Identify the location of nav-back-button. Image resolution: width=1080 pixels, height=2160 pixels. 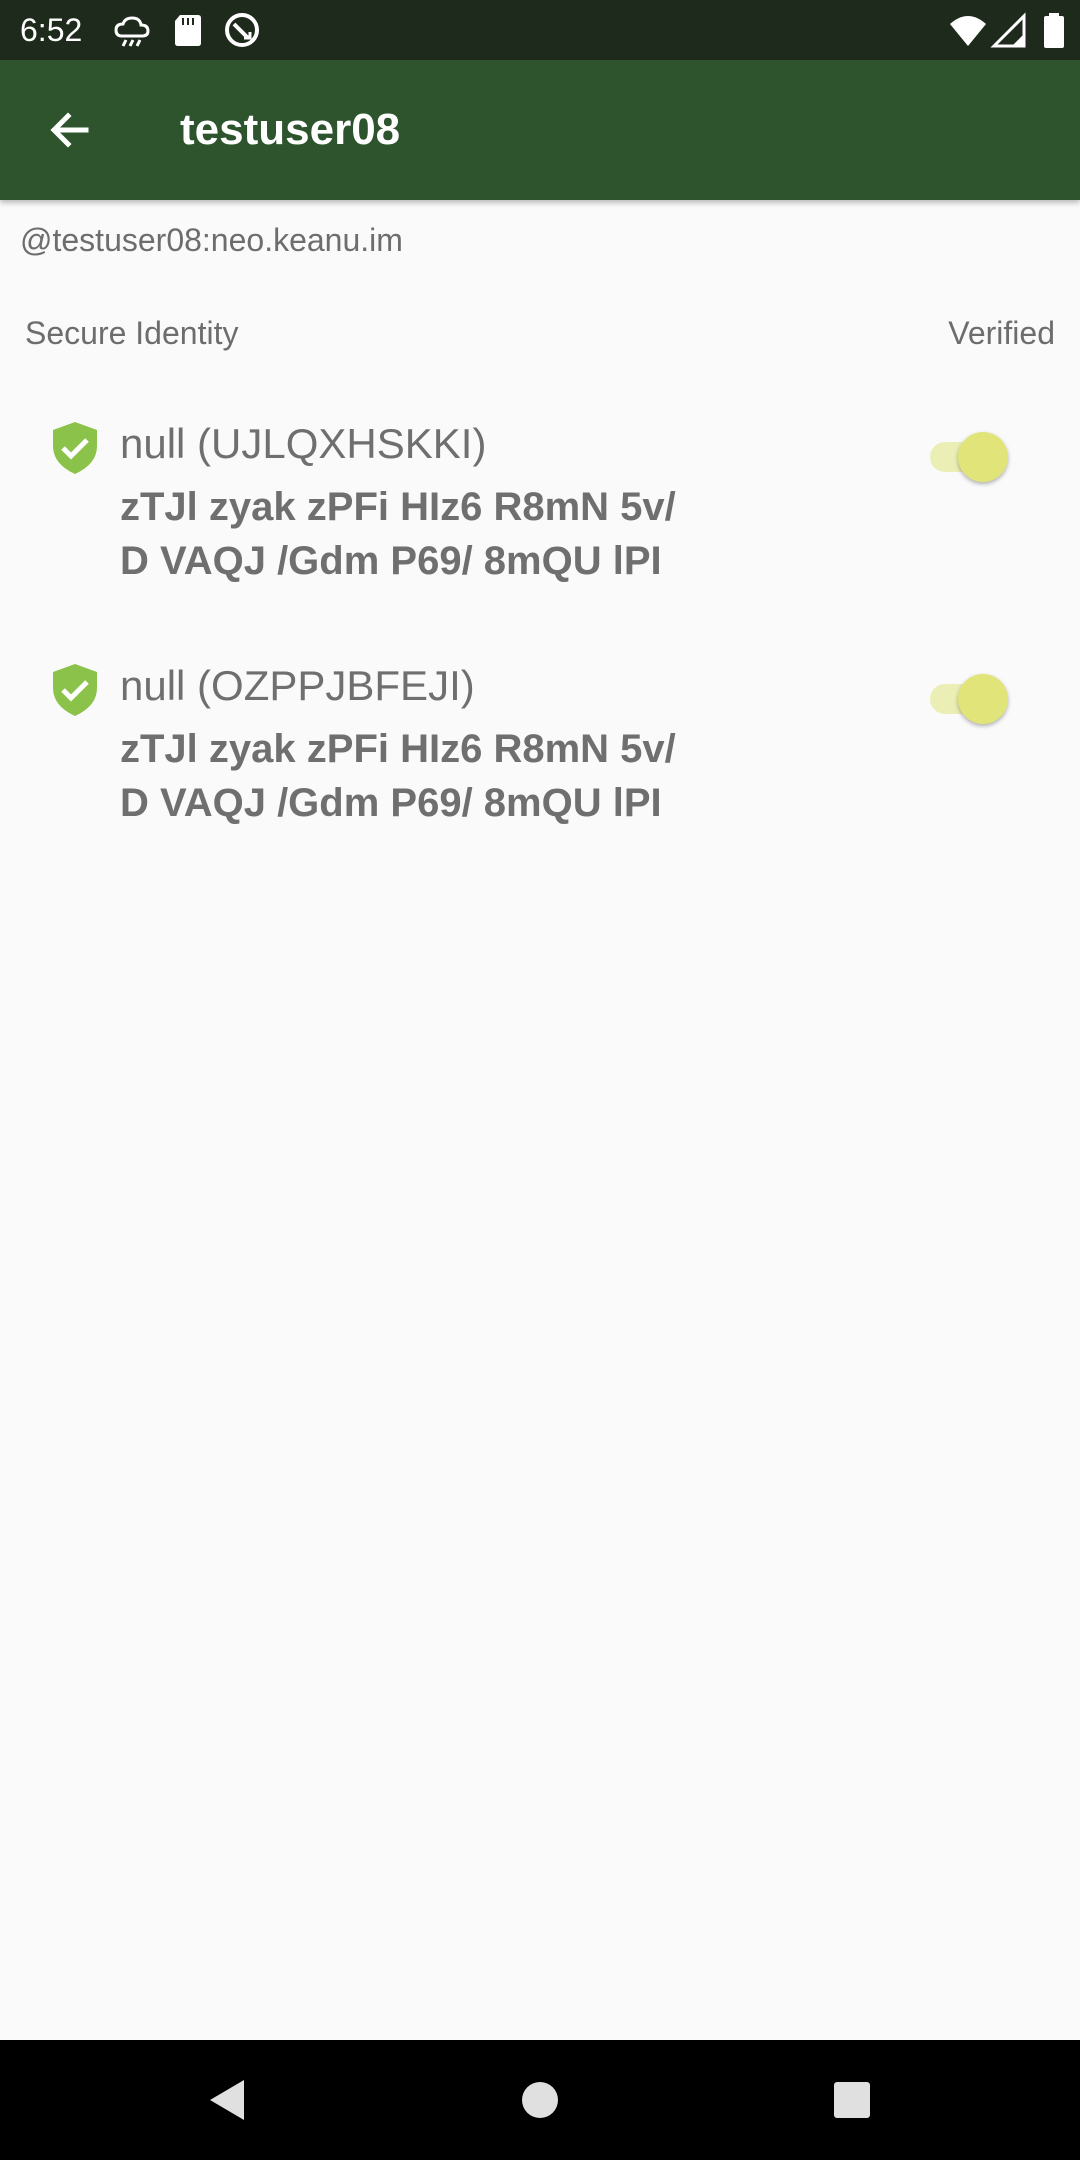
(226, 2100).